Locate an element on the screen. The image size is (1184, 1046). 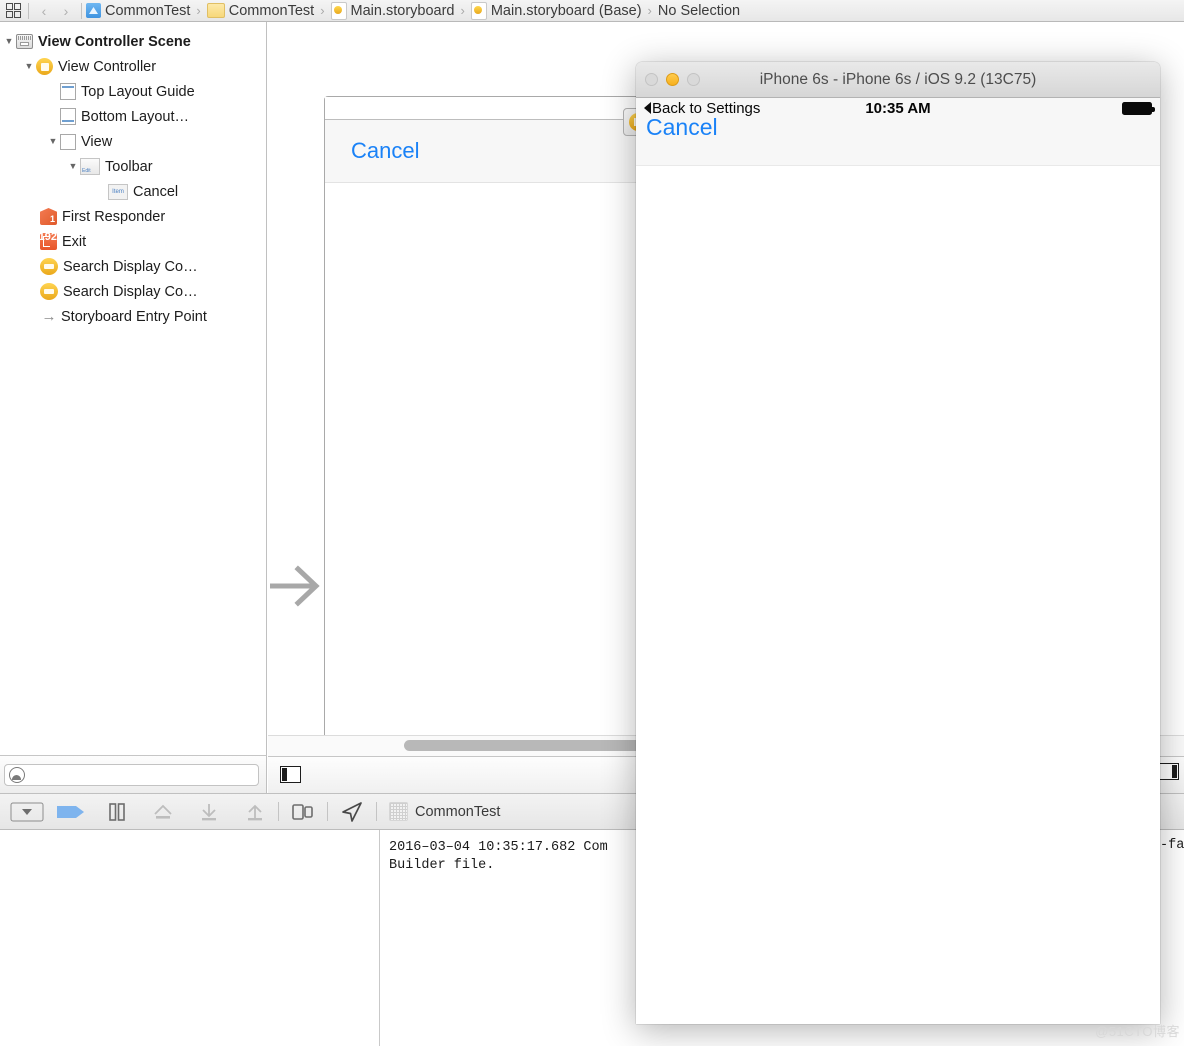
ios-status-bar: Back to Settings 10:35 AM is located at coordinates (898, 108).